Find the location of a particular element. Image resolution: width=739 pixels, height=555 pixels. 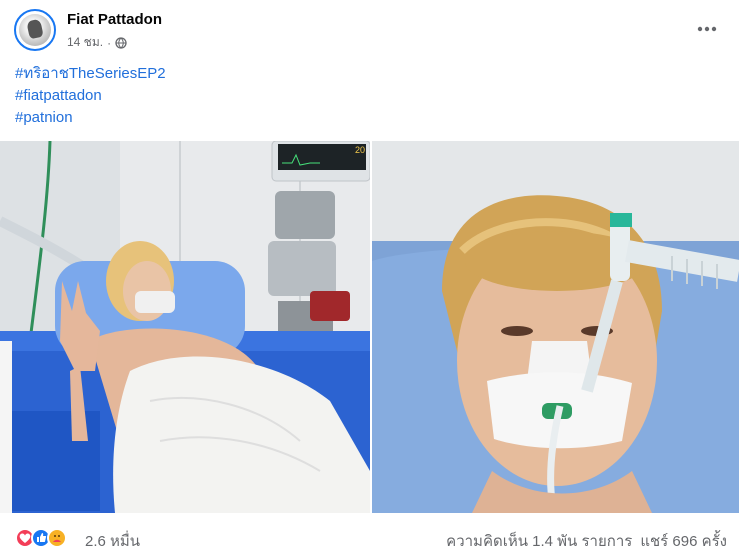

post-header: Fiat Pattadon 14 ชม. · is located at coordinates (369, 31).